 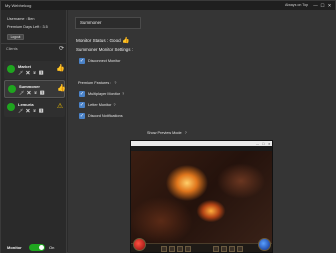 I want to click on client-name: Market, so click(x=24, y=66).